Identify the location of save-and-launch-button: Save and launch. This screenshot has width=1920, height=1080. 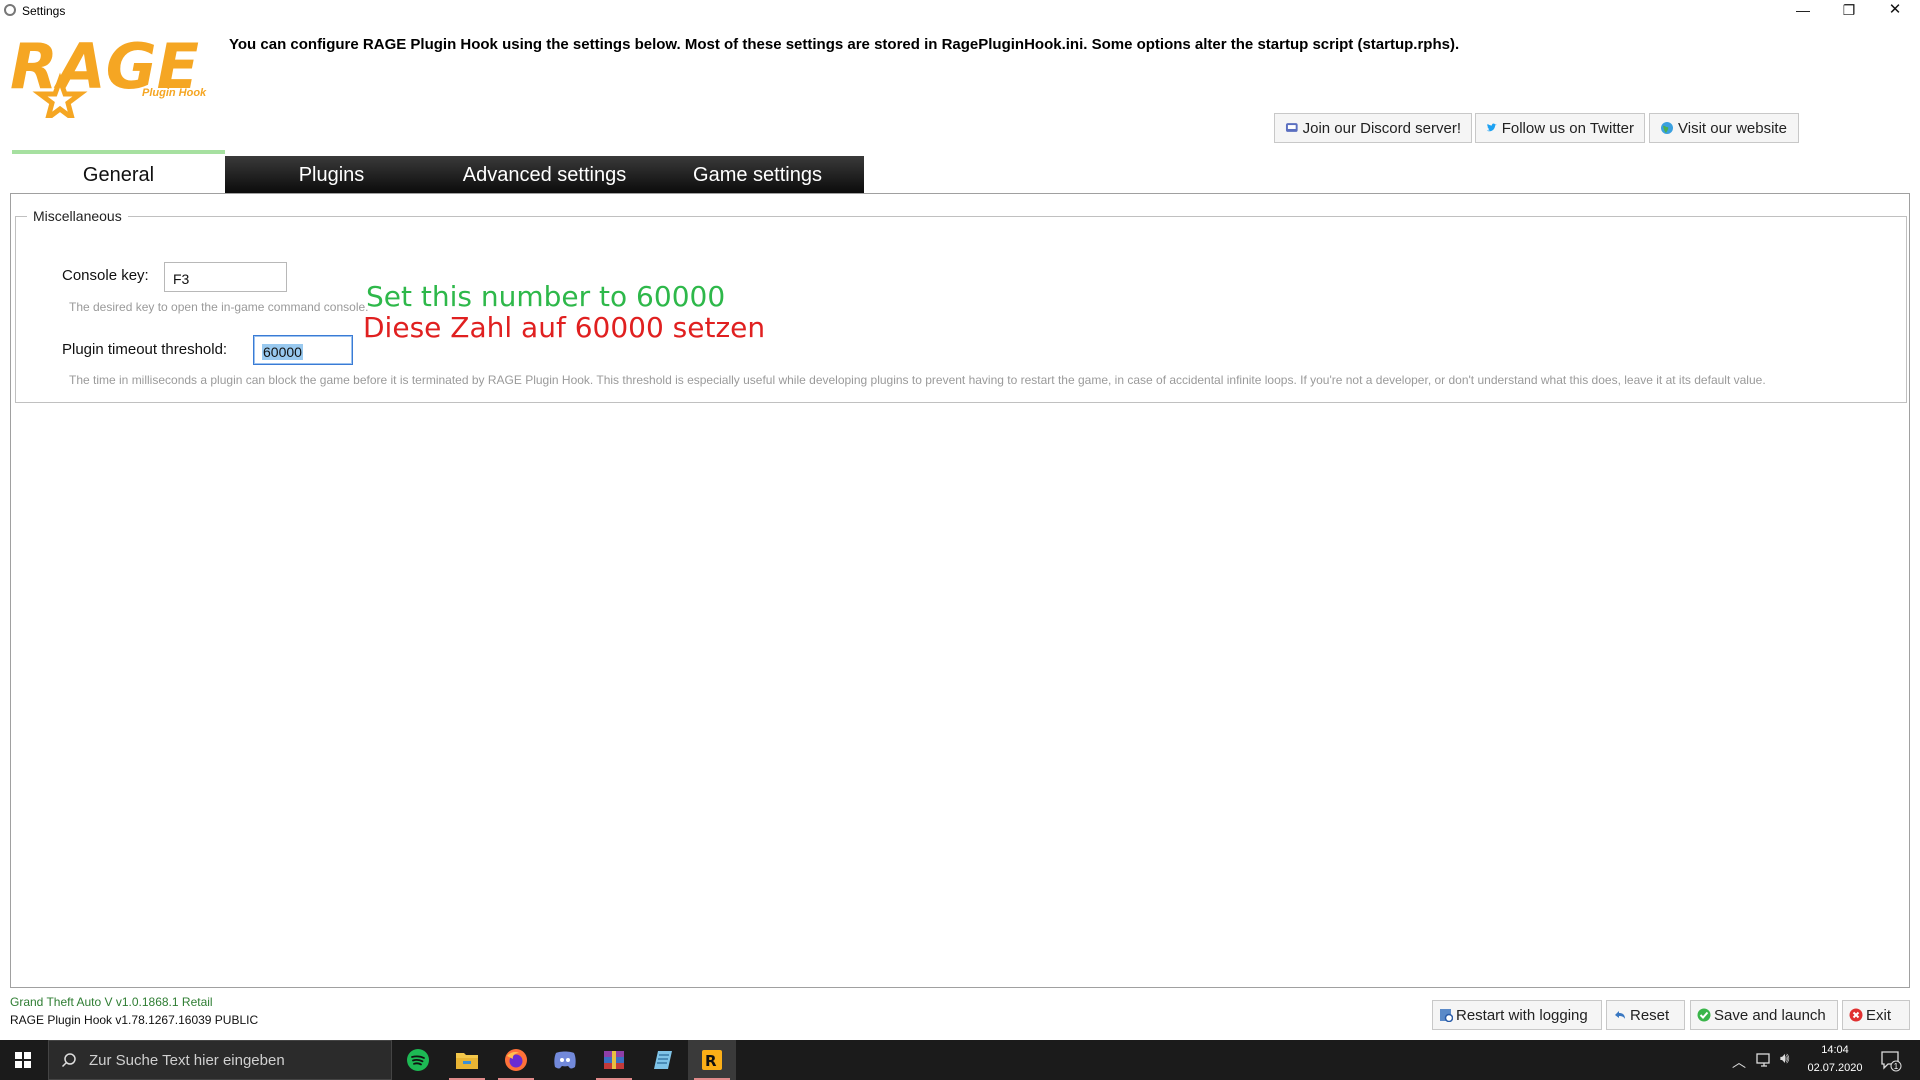
(1764, 1015).